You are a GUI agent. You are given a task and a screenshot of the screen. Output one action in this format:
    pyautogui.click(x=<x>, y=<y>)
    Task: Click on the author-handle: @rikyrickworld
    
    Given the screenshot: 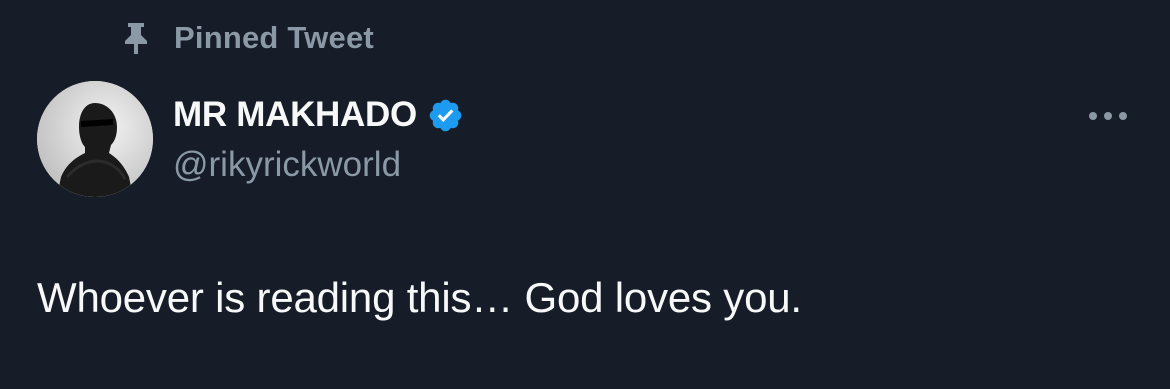 What is the action you would take?
    pyautogui.click(x=287, y=165)
    